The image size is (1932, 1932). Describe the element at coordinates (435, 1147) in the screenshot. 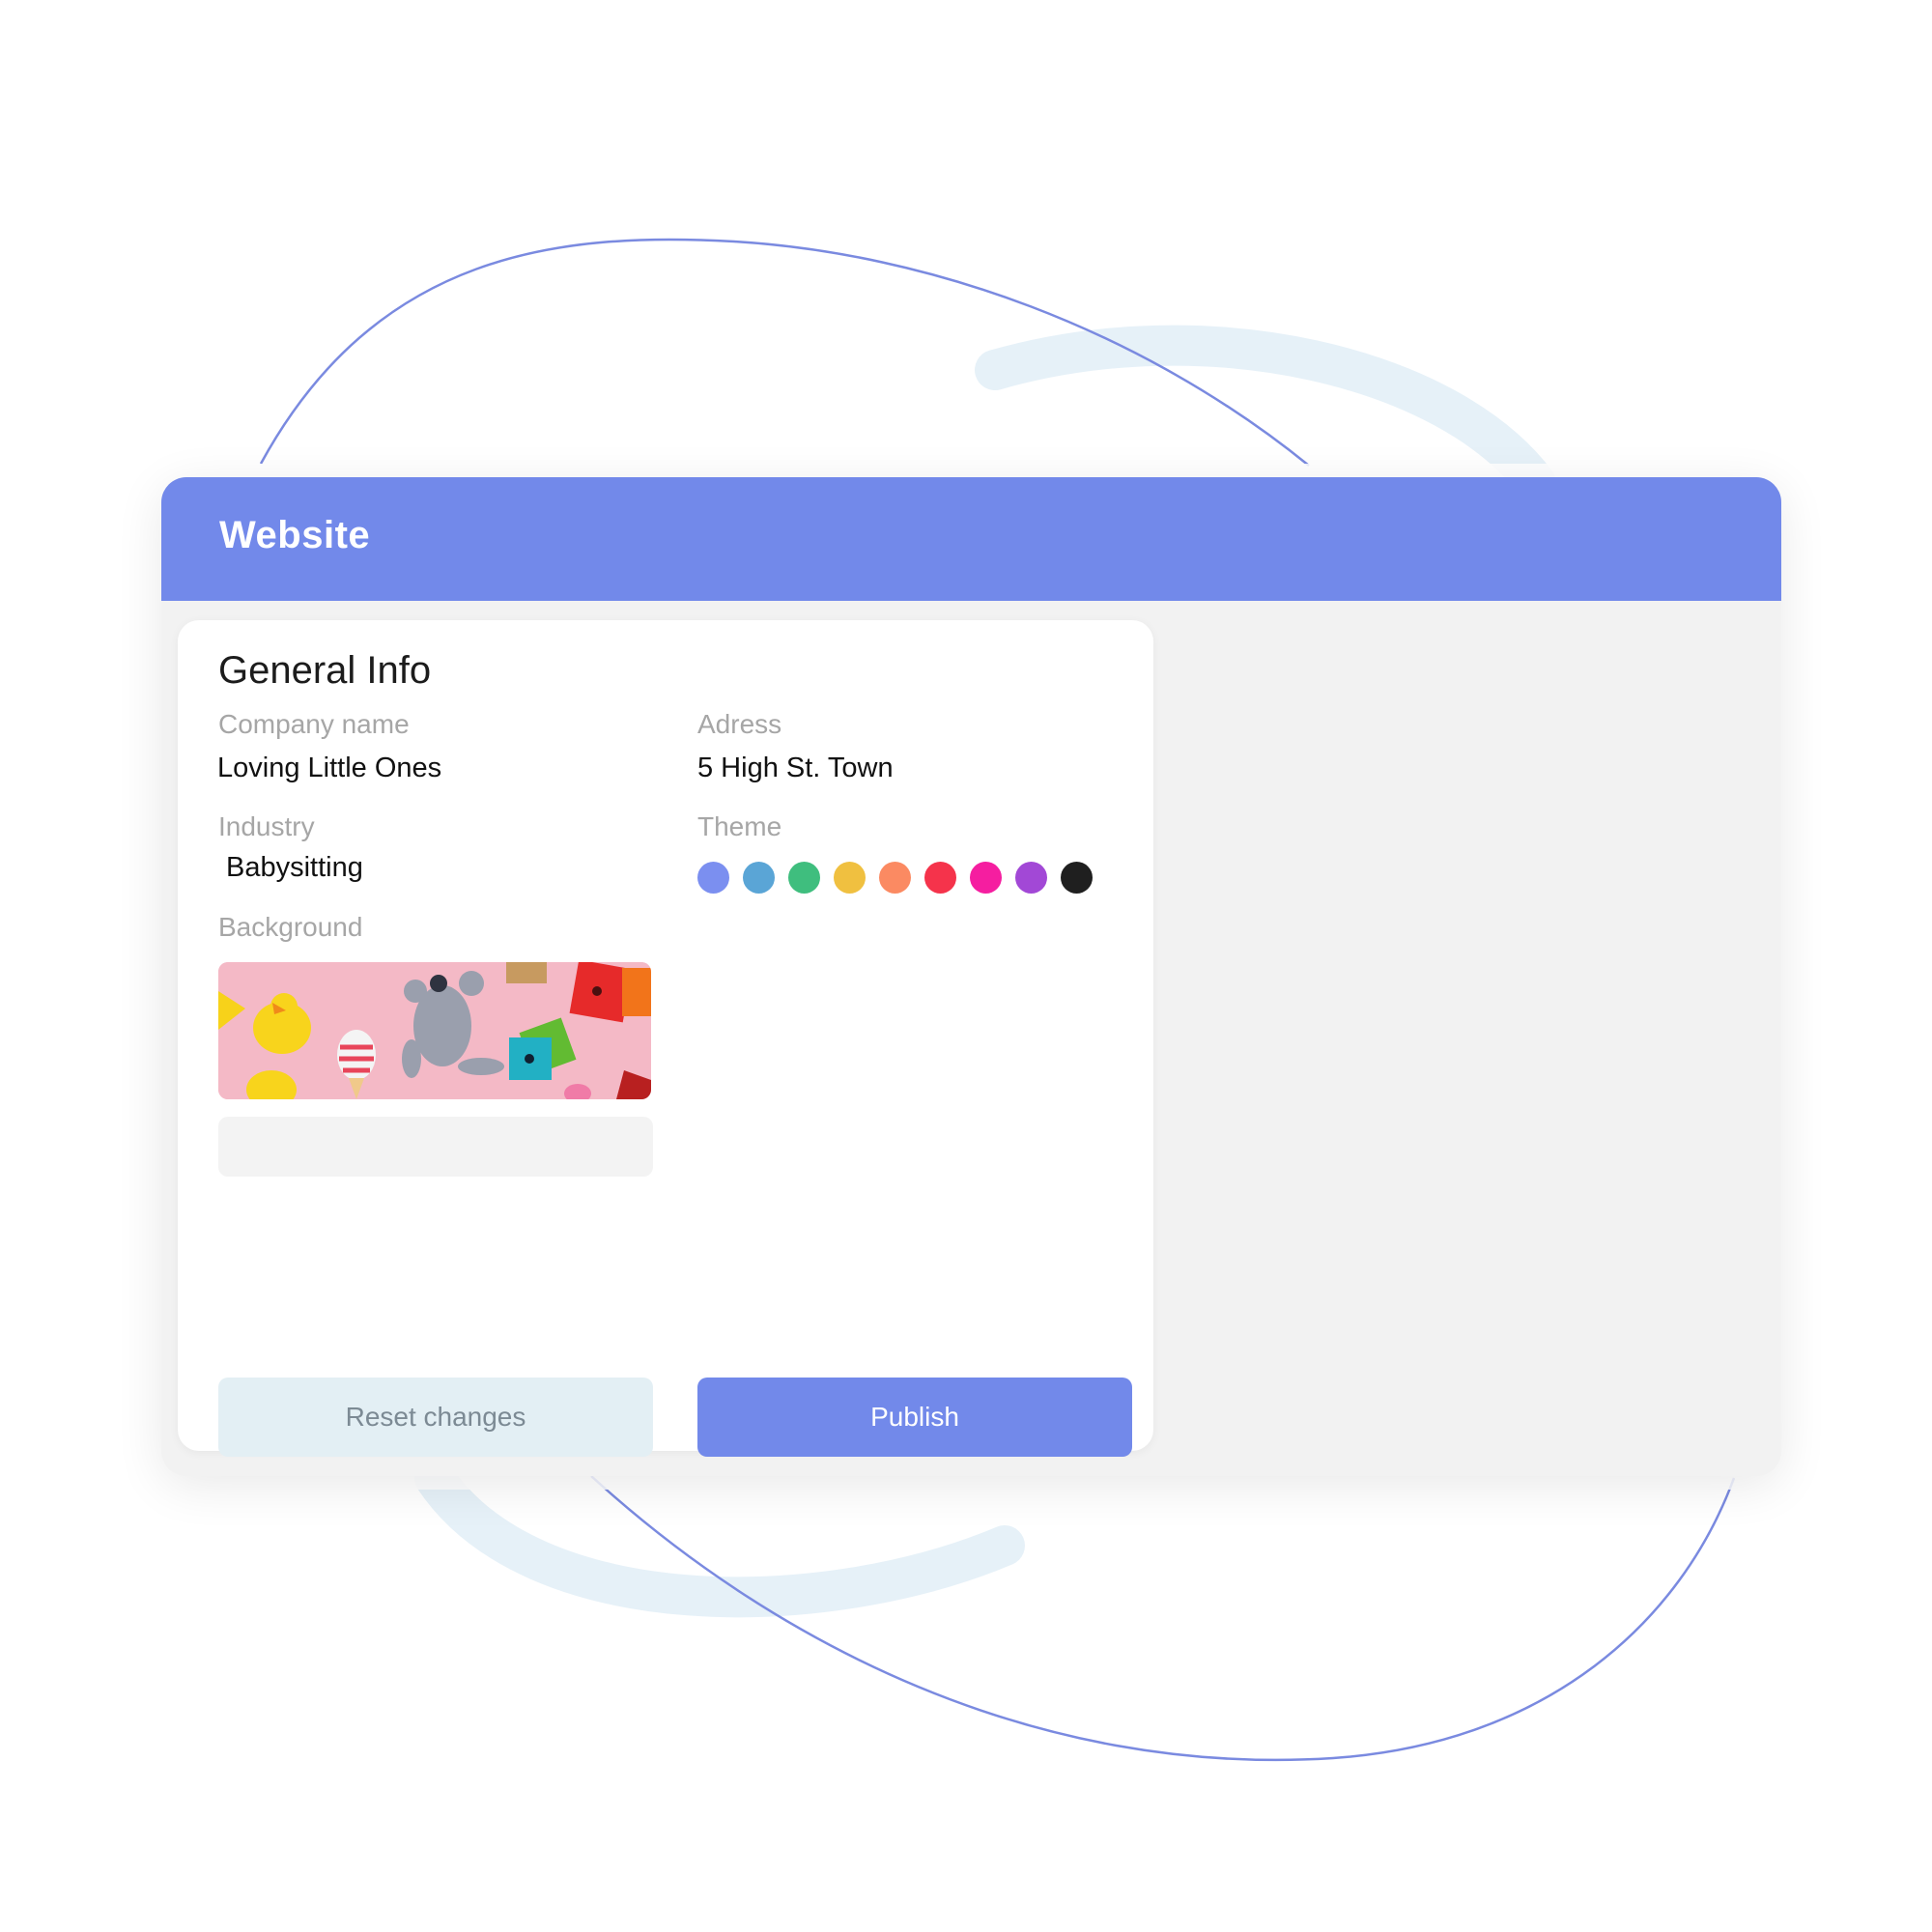

I see `background-upload-field` at that location.